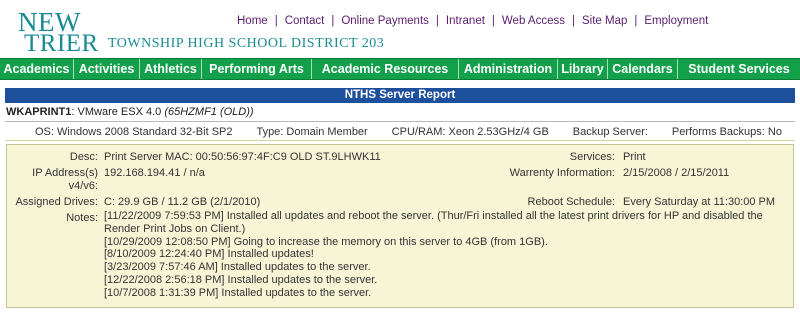 The image size is (800, 315). Describe the element at coordinates (65, 173) in the screenshot. I see `ip-label: IP Address(s)` at that location.